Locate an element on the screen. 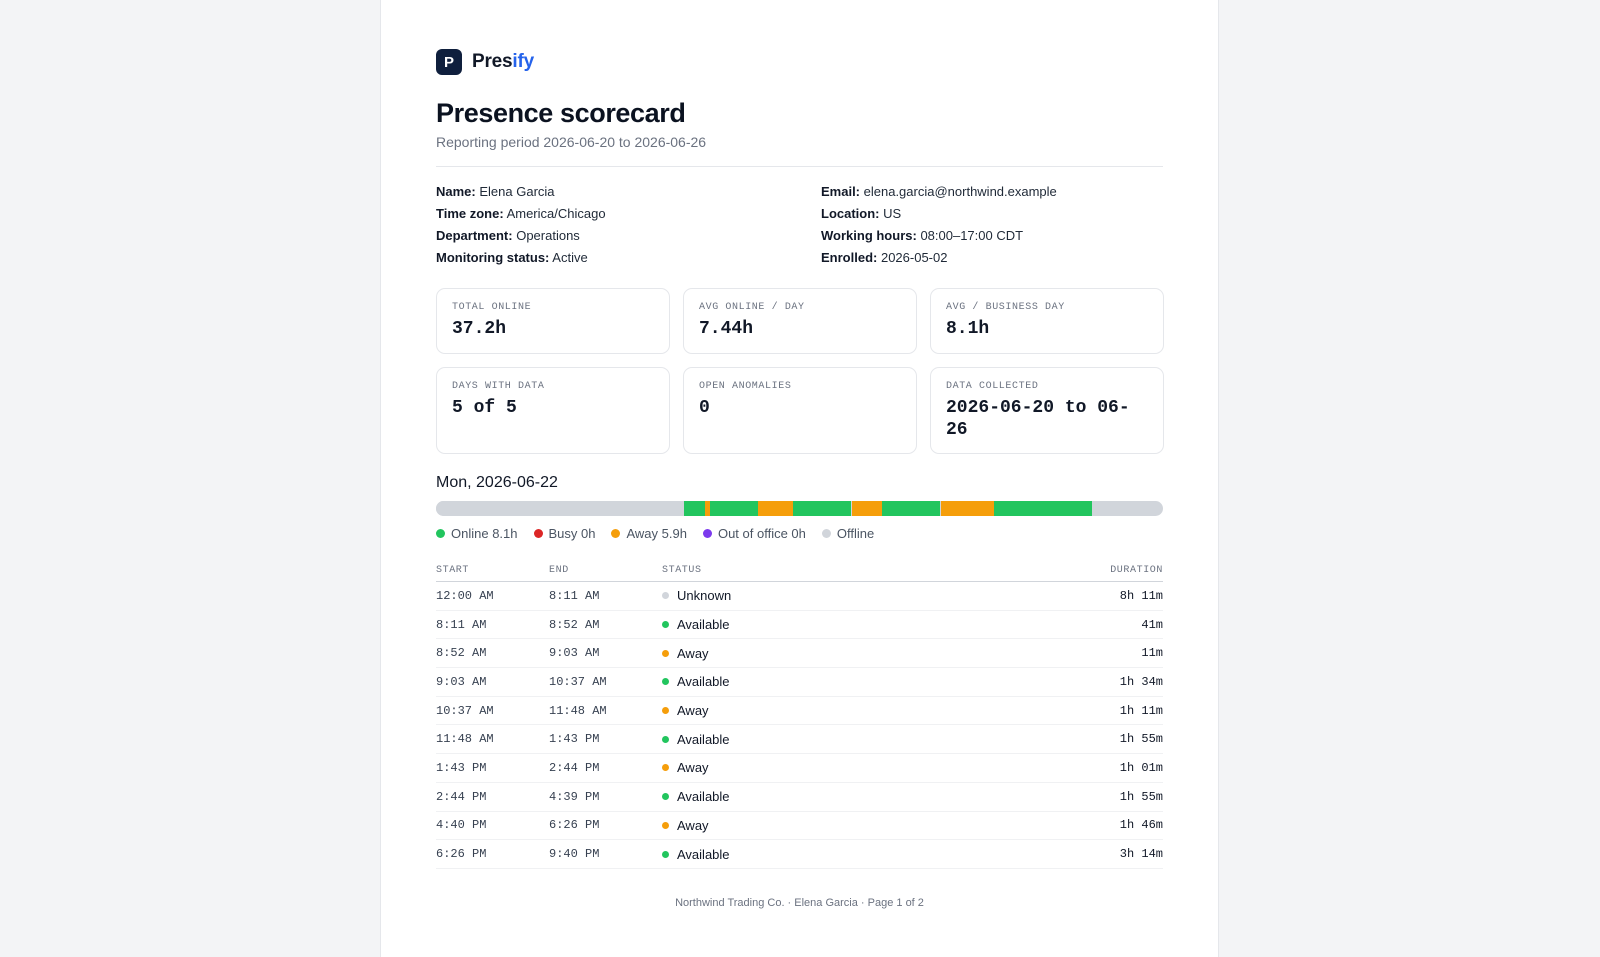 Image resolution: width=1600 pixels, height=957 pixels. info-name: Name: Elena Garcia is located at coordinates (628, 191).